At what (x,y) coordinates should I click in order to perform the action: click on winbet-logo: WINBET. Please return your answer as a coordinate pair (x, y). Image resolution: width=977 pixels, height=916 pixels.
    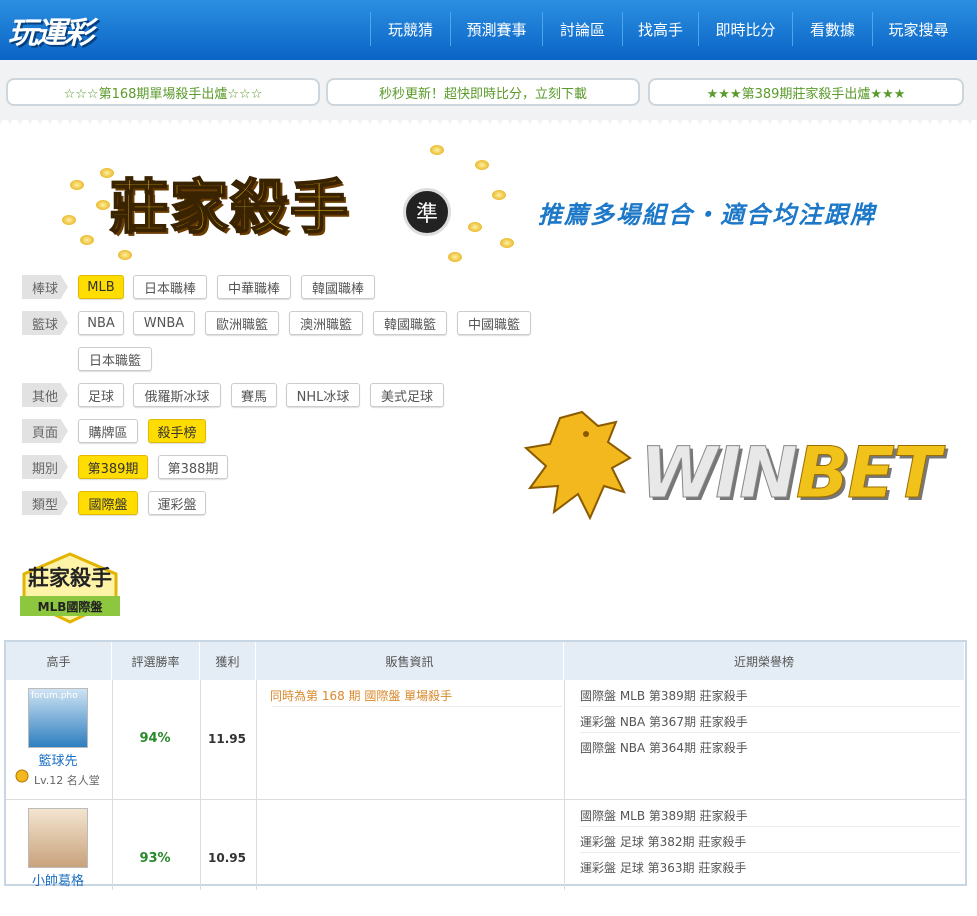
    Looking at the image, I should click on (791, 473).